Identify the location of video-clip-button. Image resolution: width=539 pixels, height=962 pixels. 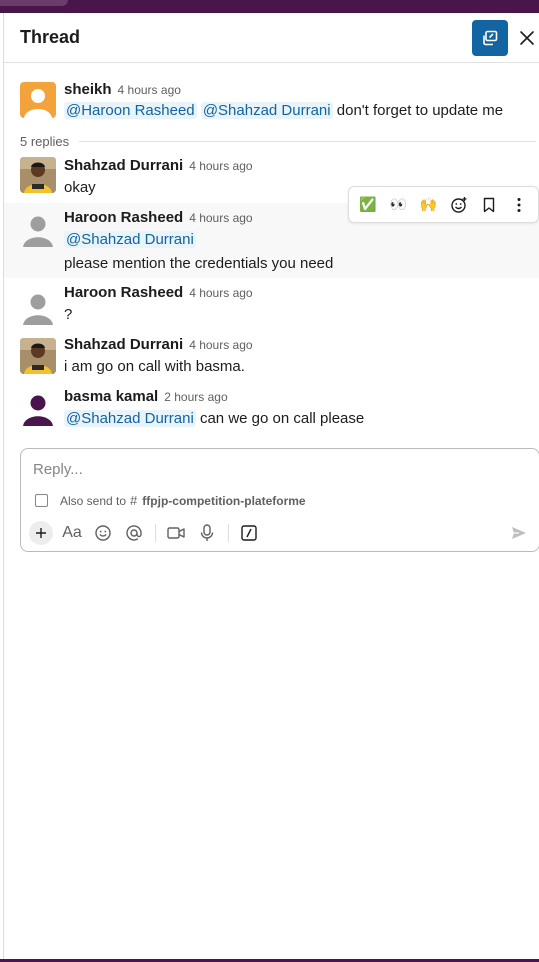
(176, 533).